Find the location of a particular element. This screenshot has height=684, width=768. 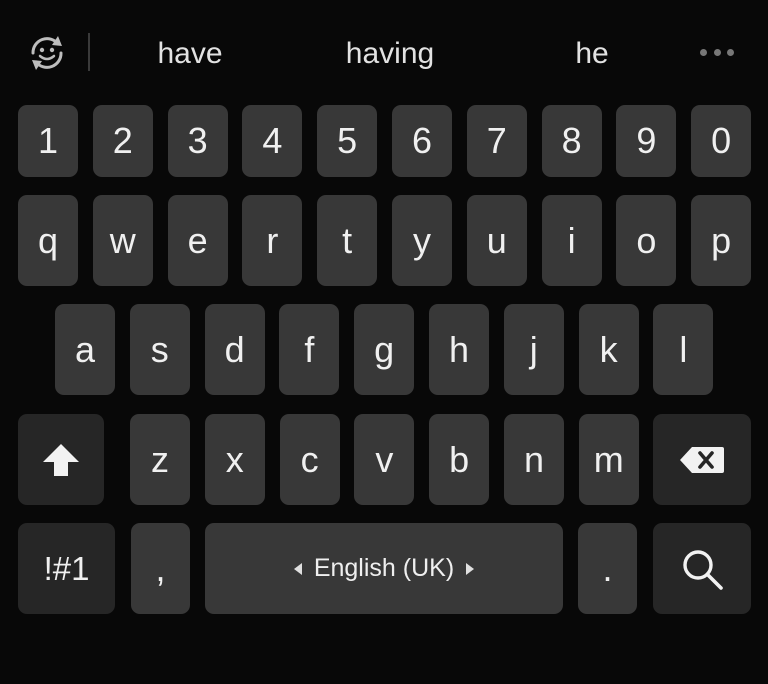

key-x: x is located at coordinates (234, 459).